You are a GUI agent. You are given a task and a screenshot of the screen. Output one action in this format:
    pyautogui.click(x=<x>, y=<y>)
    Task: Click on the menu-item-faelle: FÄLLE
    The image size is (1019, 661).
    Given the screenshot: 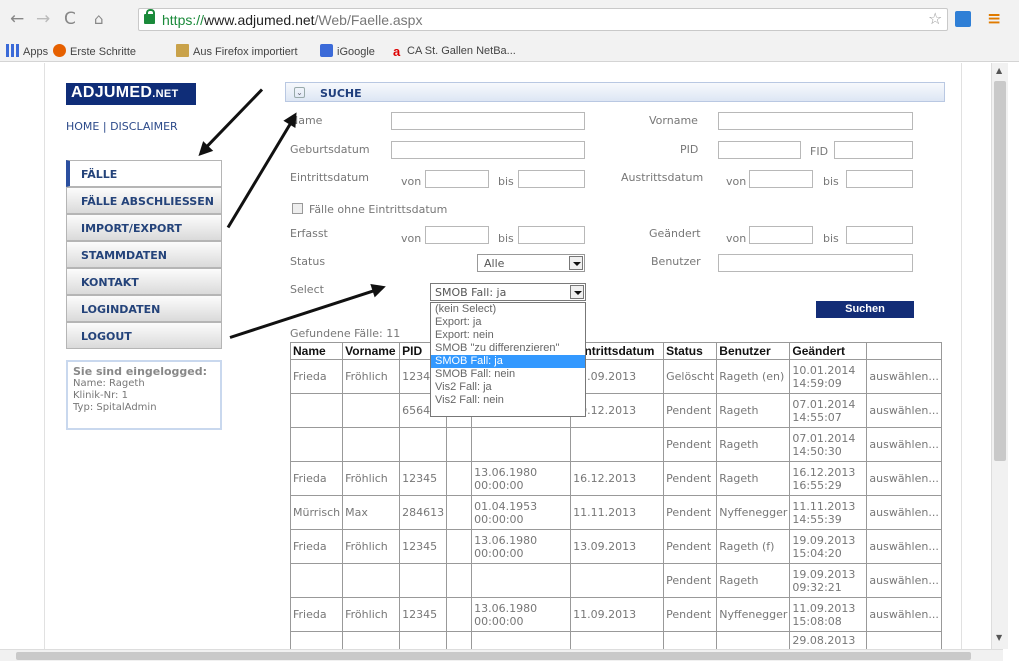 What is the action you would take?
    pyautogui.click(x=144, y=173)
    